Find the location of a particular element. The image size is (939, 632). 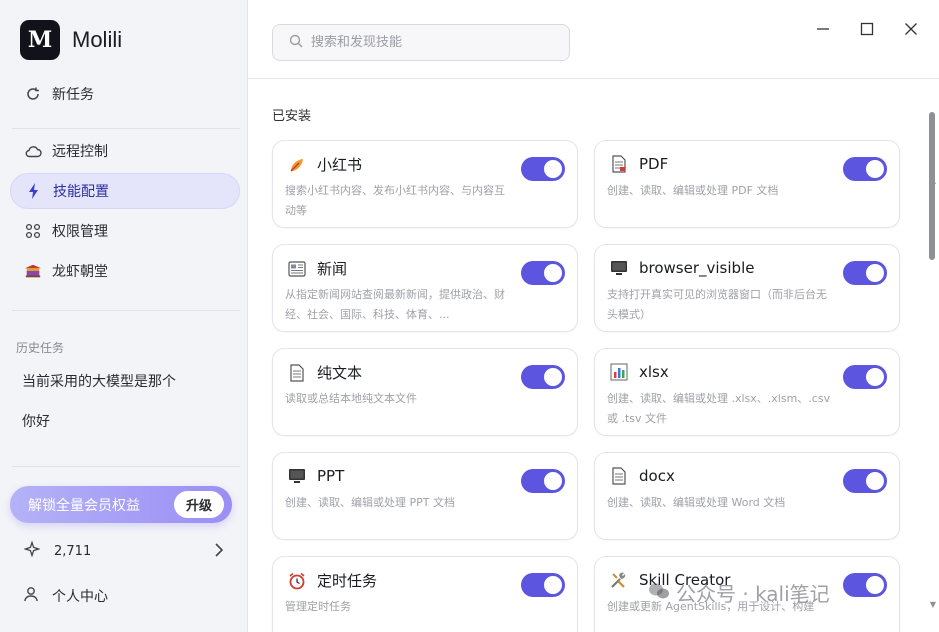

skill-card: 纯文本 读取或总结本地纯文本文件 is located at coordinates (425, 392).